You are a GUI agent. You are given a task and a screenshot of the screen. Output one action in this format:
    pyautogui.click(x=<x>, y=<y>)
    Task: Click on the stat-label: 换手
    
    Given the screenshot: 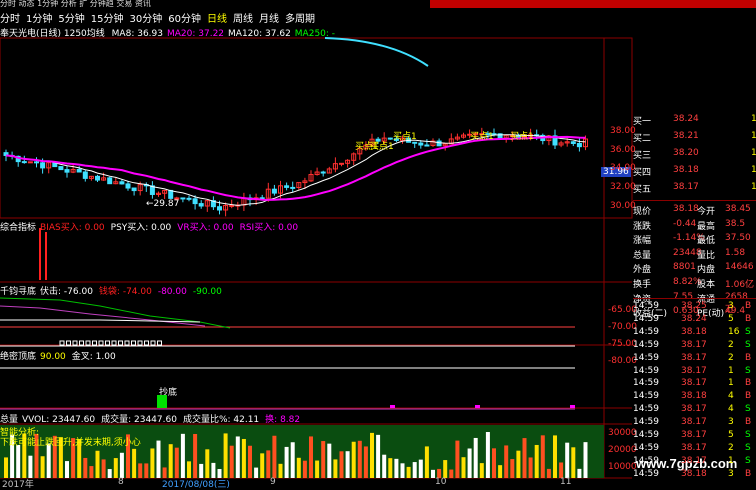 What is the action you would take?
    pyautogui.click(x=642, y=285)
    